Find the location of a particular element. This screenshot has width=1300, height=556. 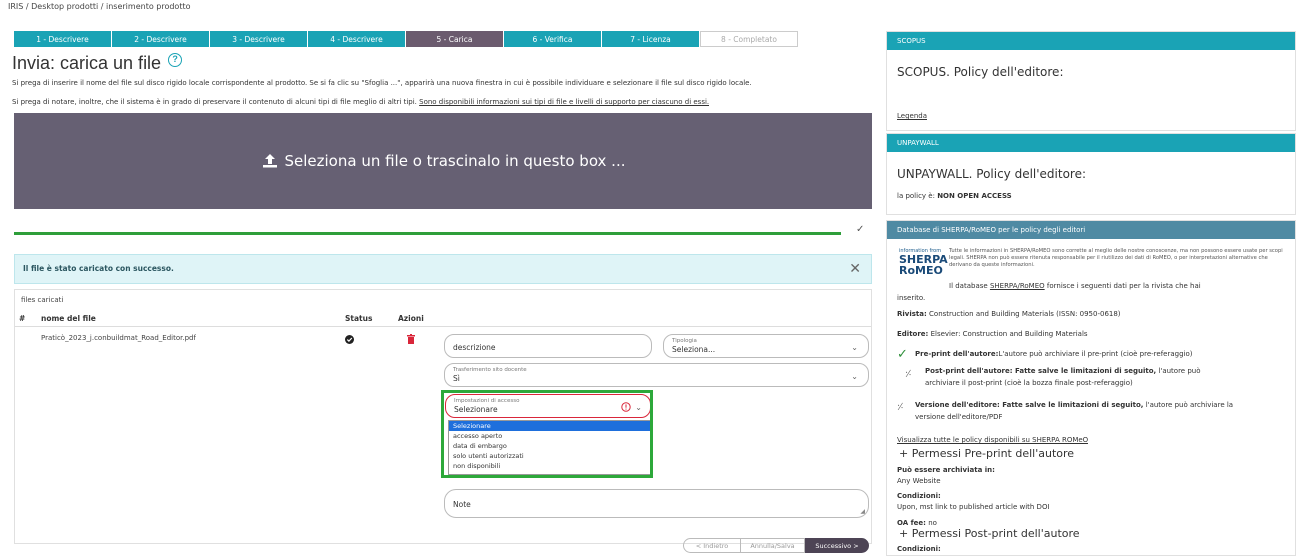

col-hash: # is located at coordinates (22, 318).